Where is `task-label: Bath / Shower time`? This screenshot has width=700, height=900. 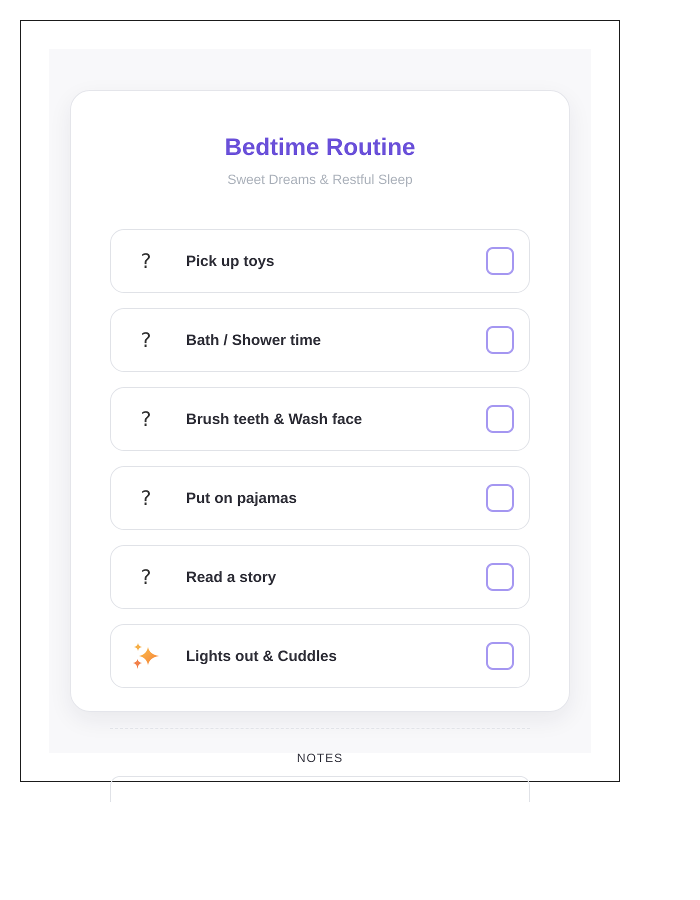
task-label: Bath / Shower time is located at coordinates (254, 340).